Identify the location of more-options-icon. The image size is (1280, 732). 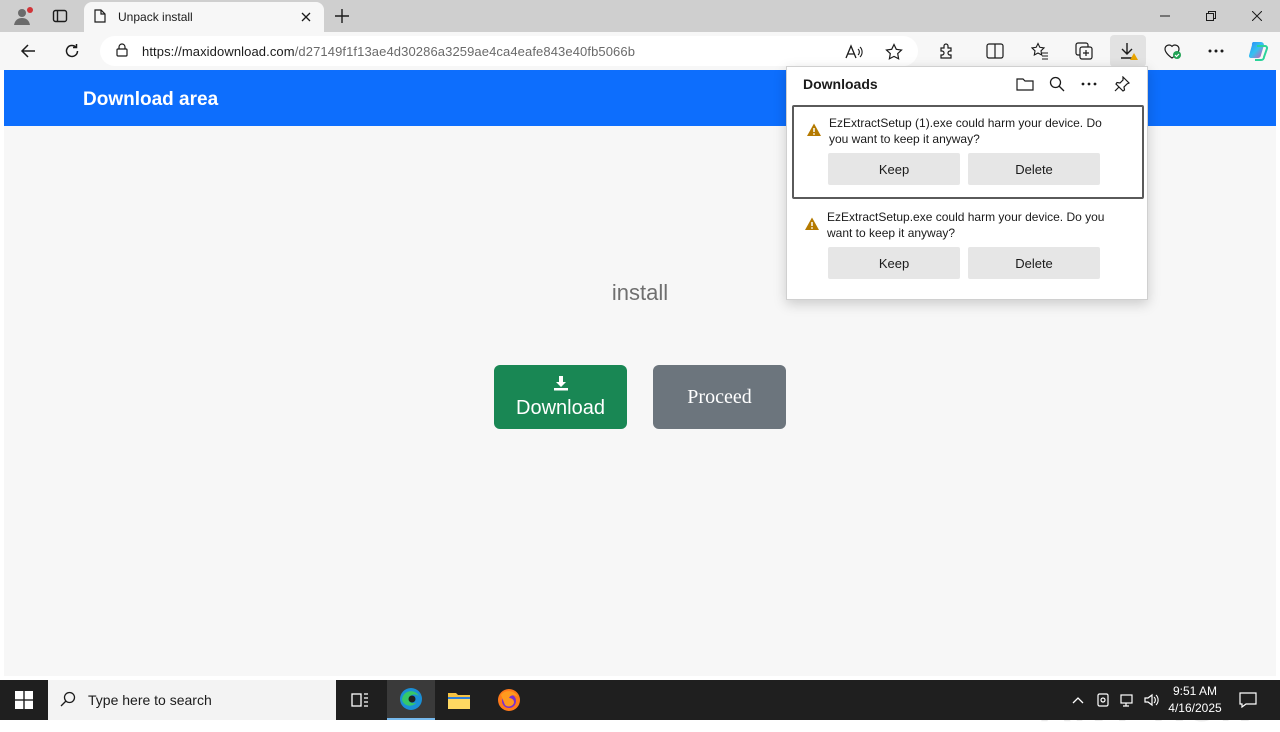
(1089, 84).